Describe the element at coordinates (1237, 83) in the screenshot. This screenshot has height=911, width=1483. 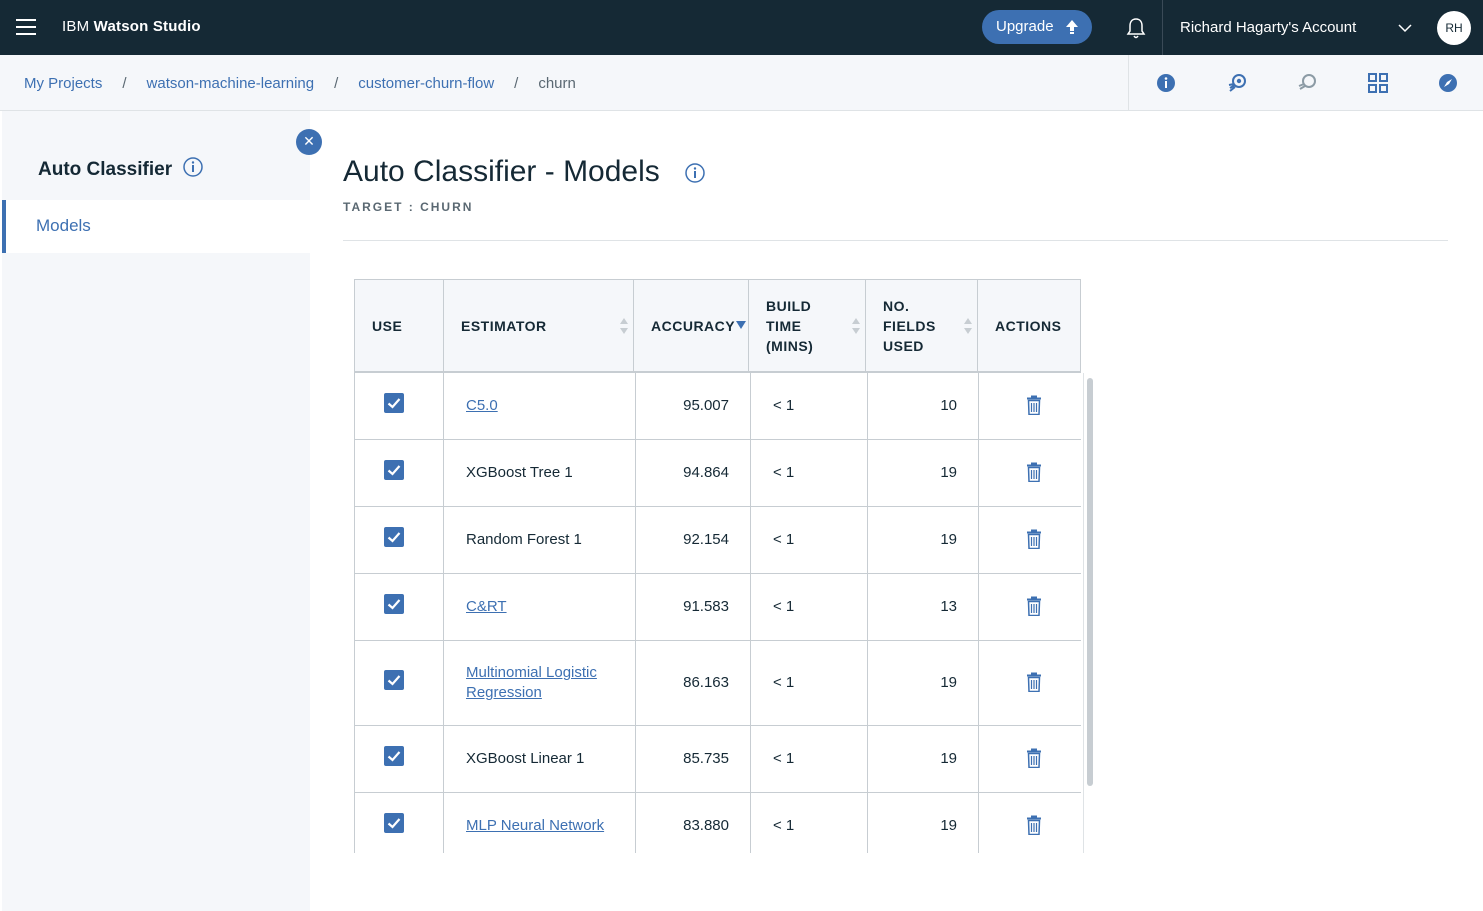
I see `history-search-icon` at that location.